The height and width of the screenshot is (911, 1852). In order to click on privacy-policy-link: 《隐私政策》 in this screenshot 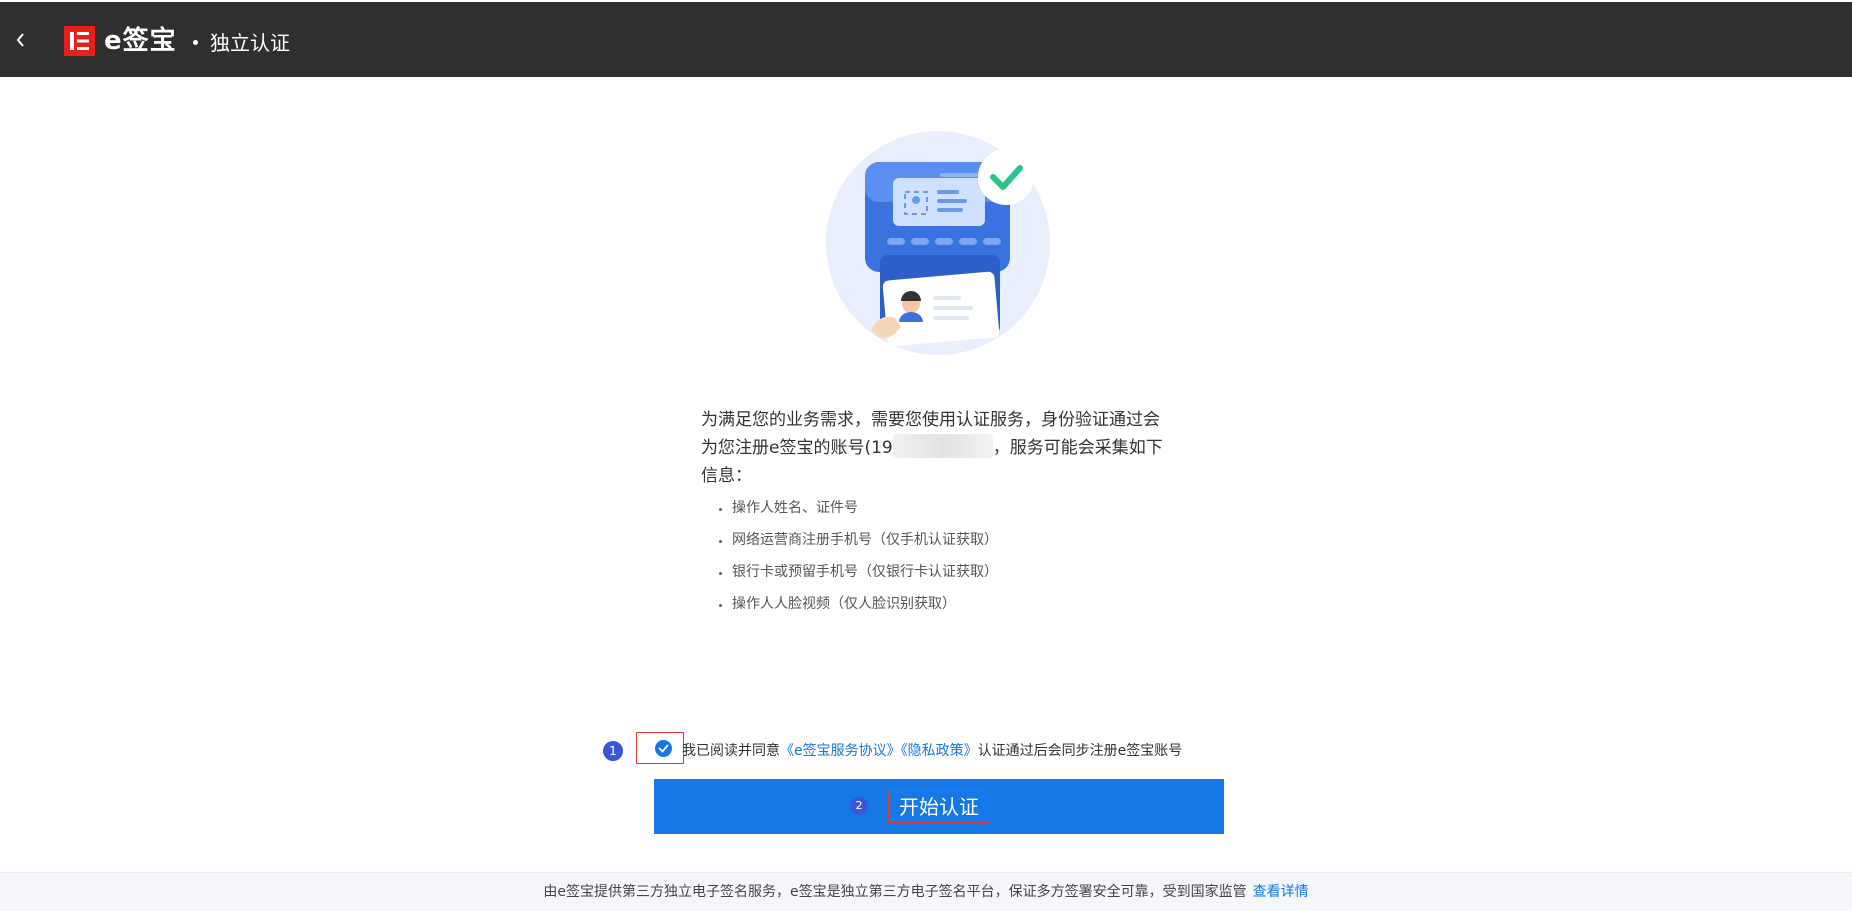, I will do `click(939, 751)`.